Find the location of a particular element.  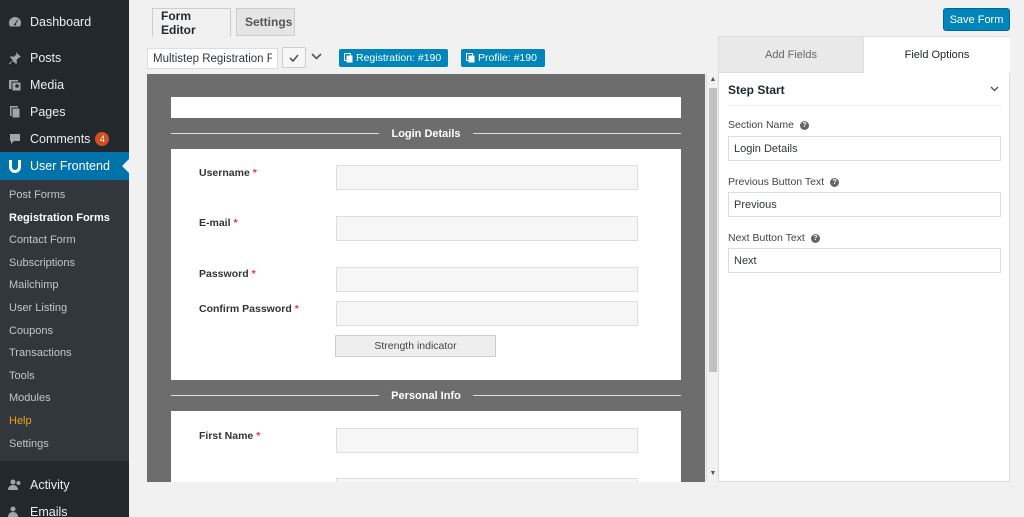

menu-item-pages: Pages is located at coordinates (64, 111).